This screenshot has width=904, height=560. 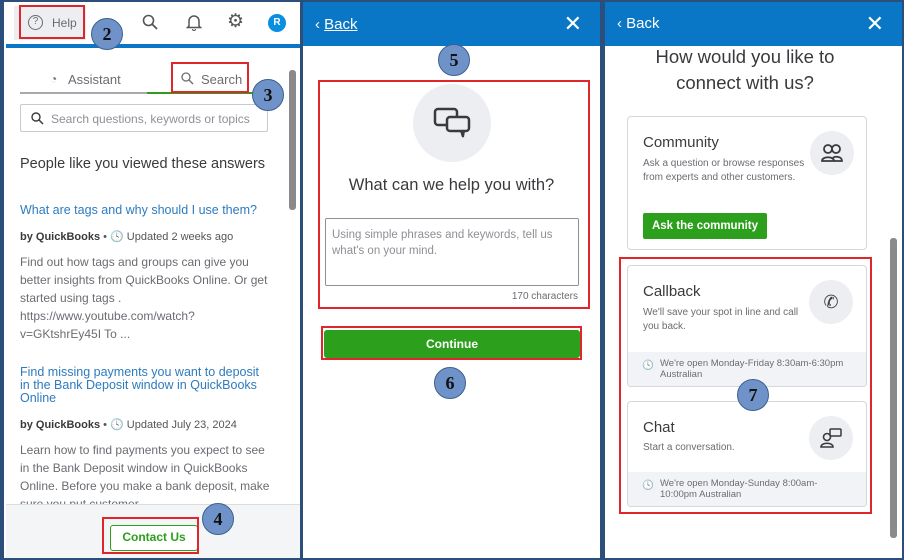 What do you see at coordinates (450, 383) in the screenshot?
I see `step-badge: 6` at bounding box center [450, 383].